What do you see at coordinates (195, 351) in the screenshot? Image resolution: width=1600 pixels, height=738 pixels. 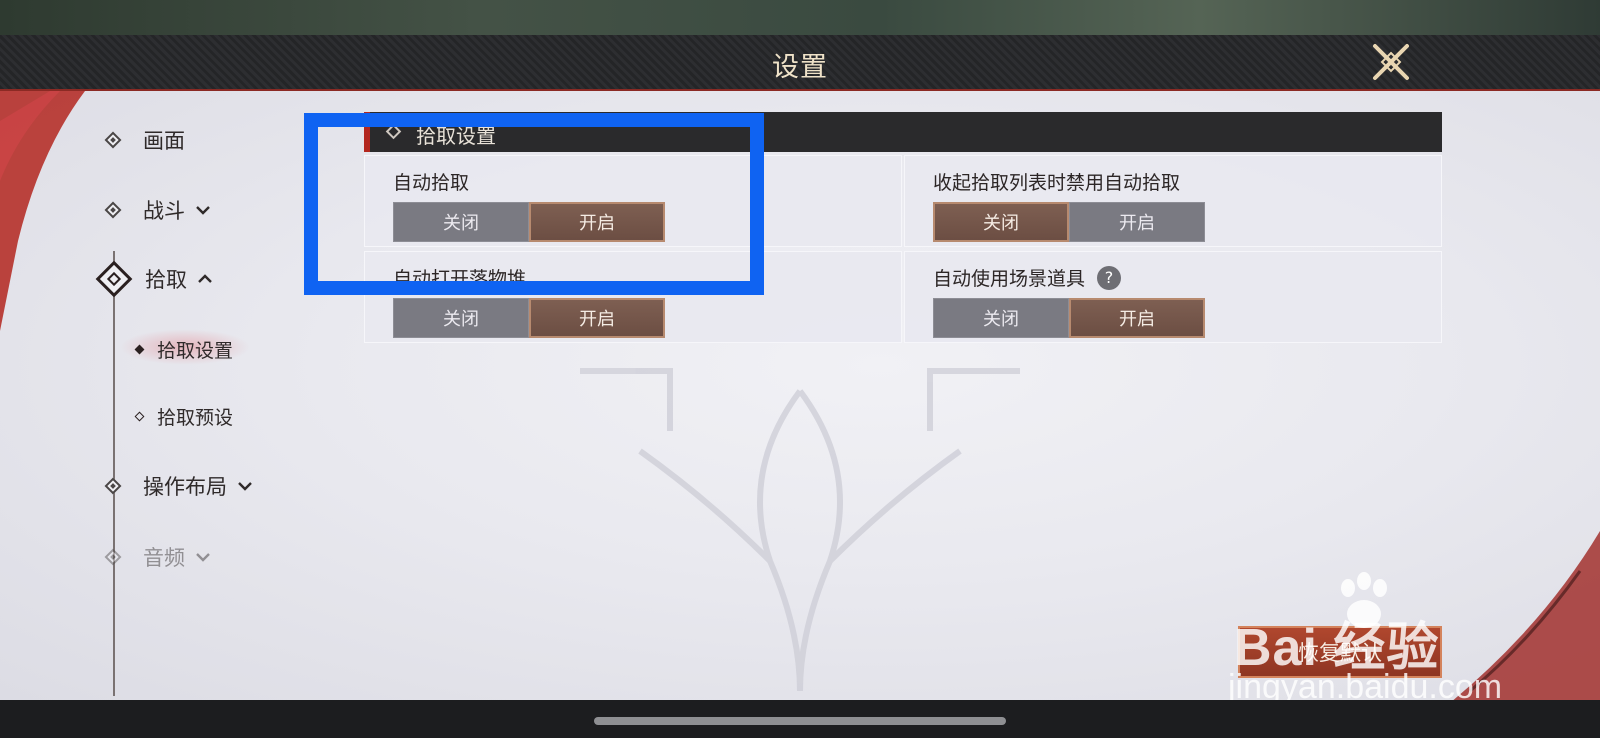 I see `subitem-label: 拾取设置` at bounding box center [195, 351].